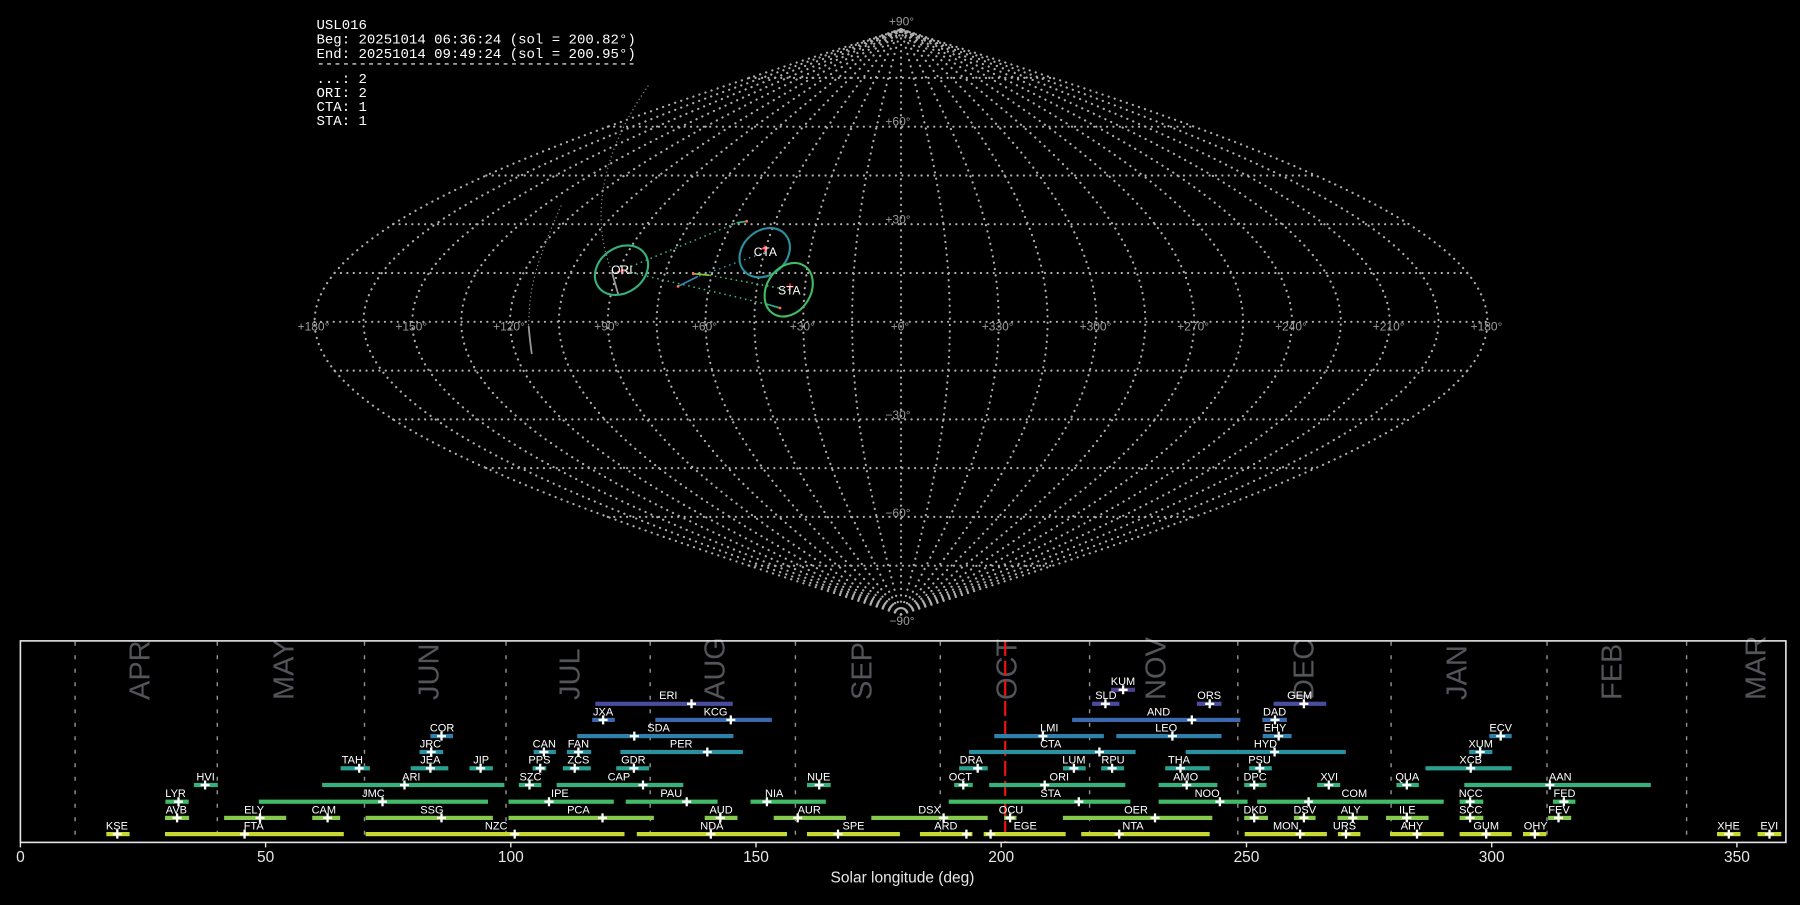 The width and height of the screenshot is (1800, 905). What do you see at coordinates (1291, 327) in the screenshot?
I see `svg-text: +240°` at bounding box center [1291, 327].